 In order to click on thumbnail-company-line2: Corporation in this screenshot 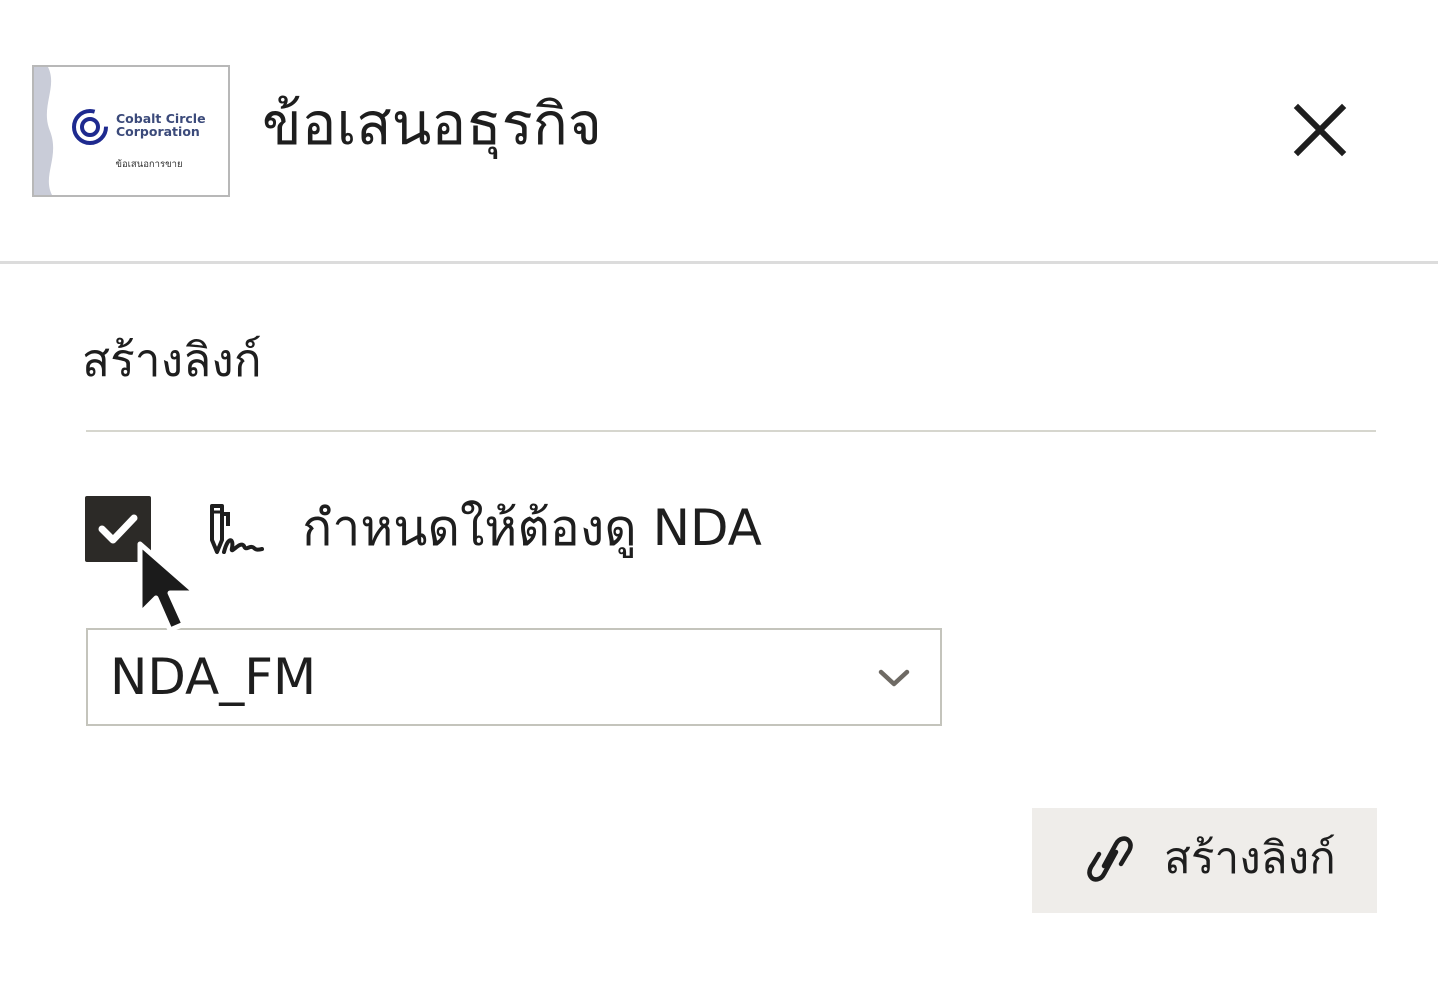, I will do `click(158, 131)`.